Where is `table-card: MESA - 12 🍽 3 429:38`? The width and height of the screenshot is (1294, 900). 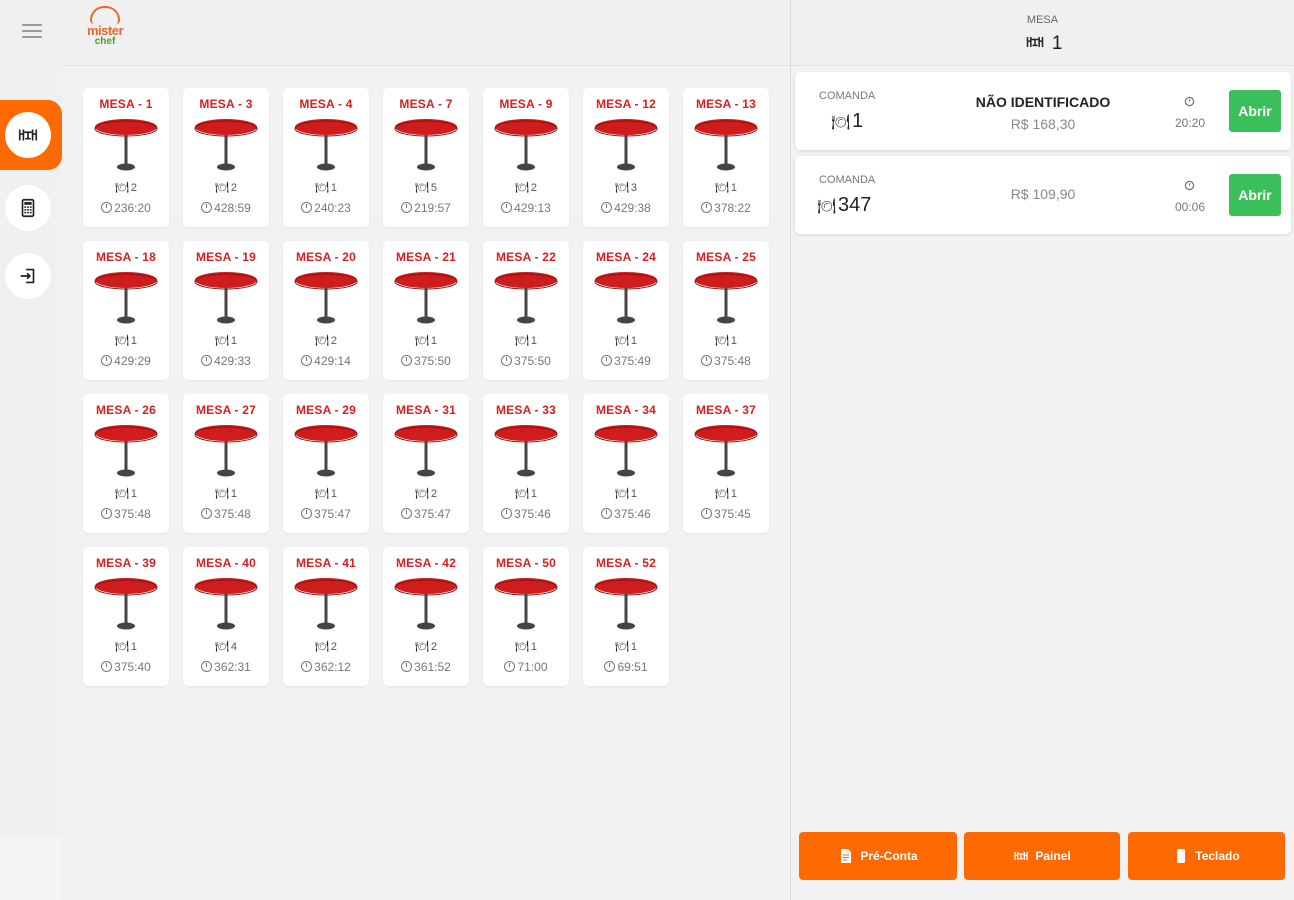 table-card: MESA - 12 🍽 3 429:38 is located at coordinates (626, 157).